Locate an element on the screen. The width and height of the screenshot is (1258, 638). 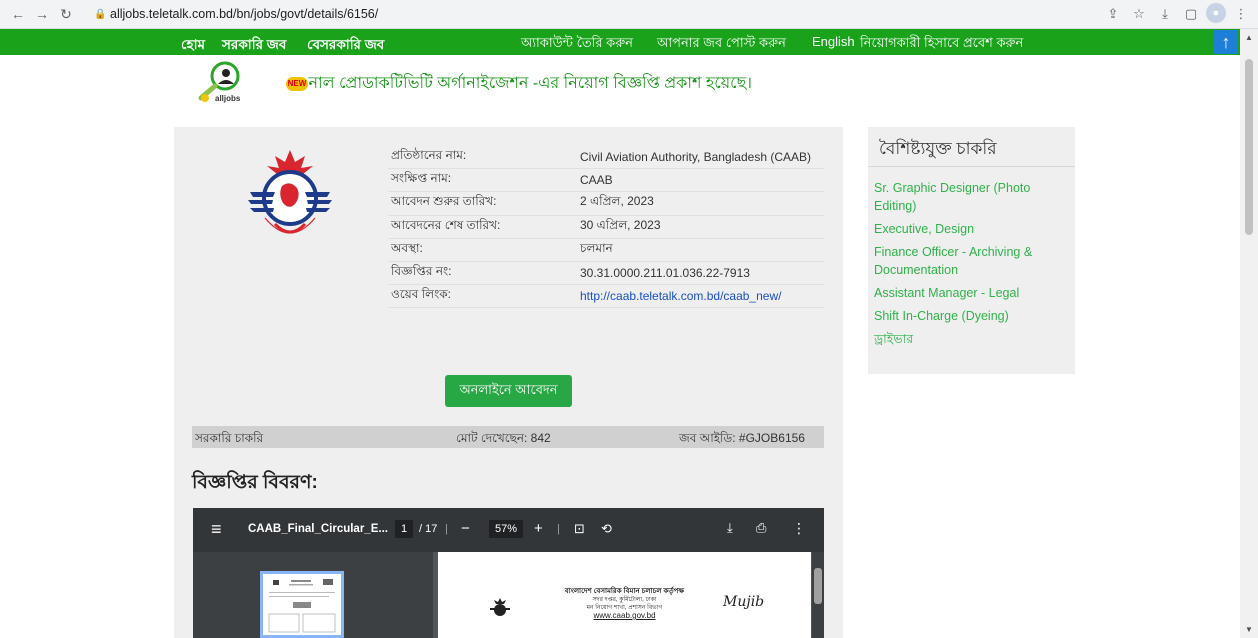
forward-arrow-icon: → is located at coordinates (42, 14).